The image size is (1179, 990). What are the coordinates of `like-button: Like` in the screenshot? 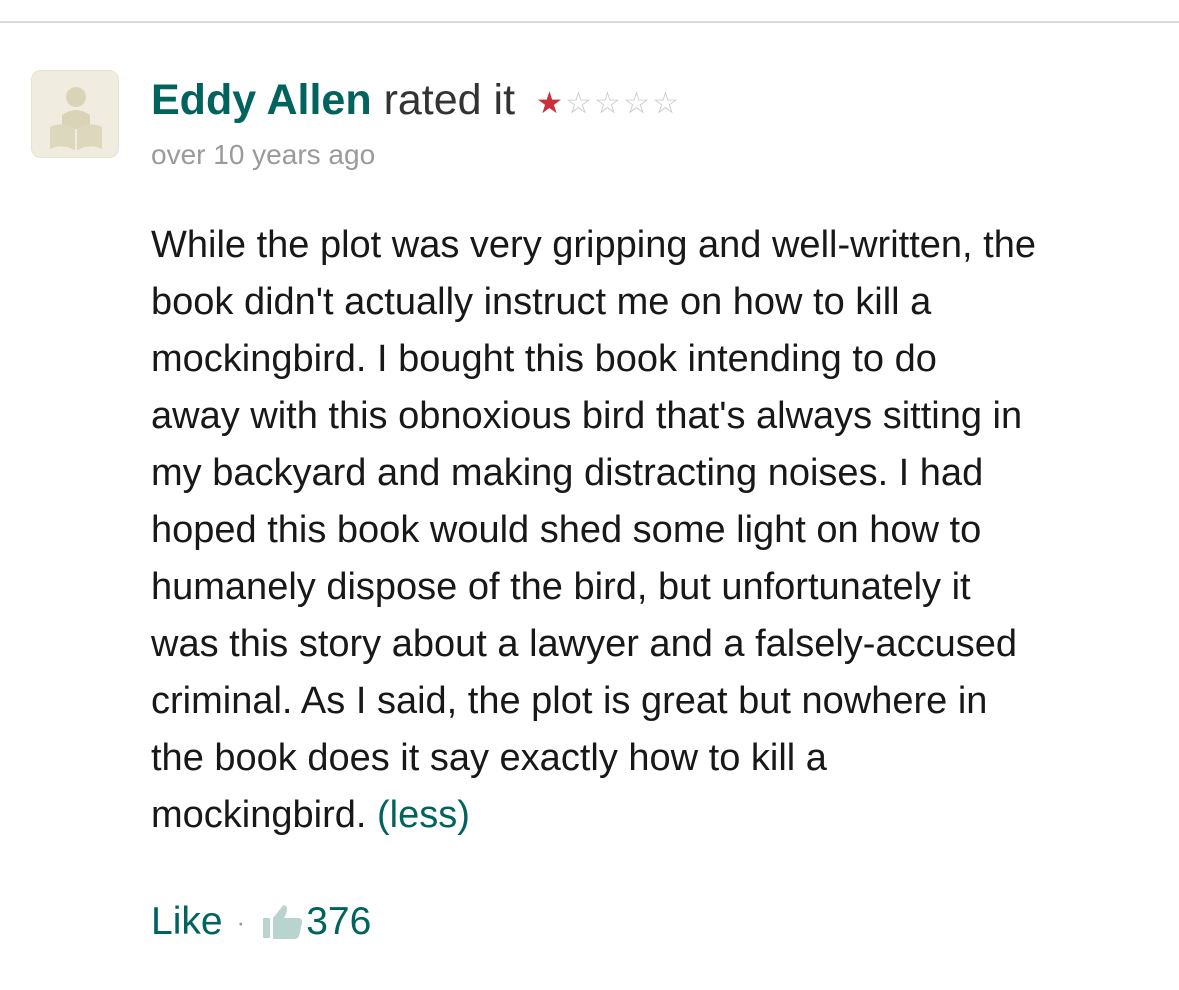 It's located at (187, 922).